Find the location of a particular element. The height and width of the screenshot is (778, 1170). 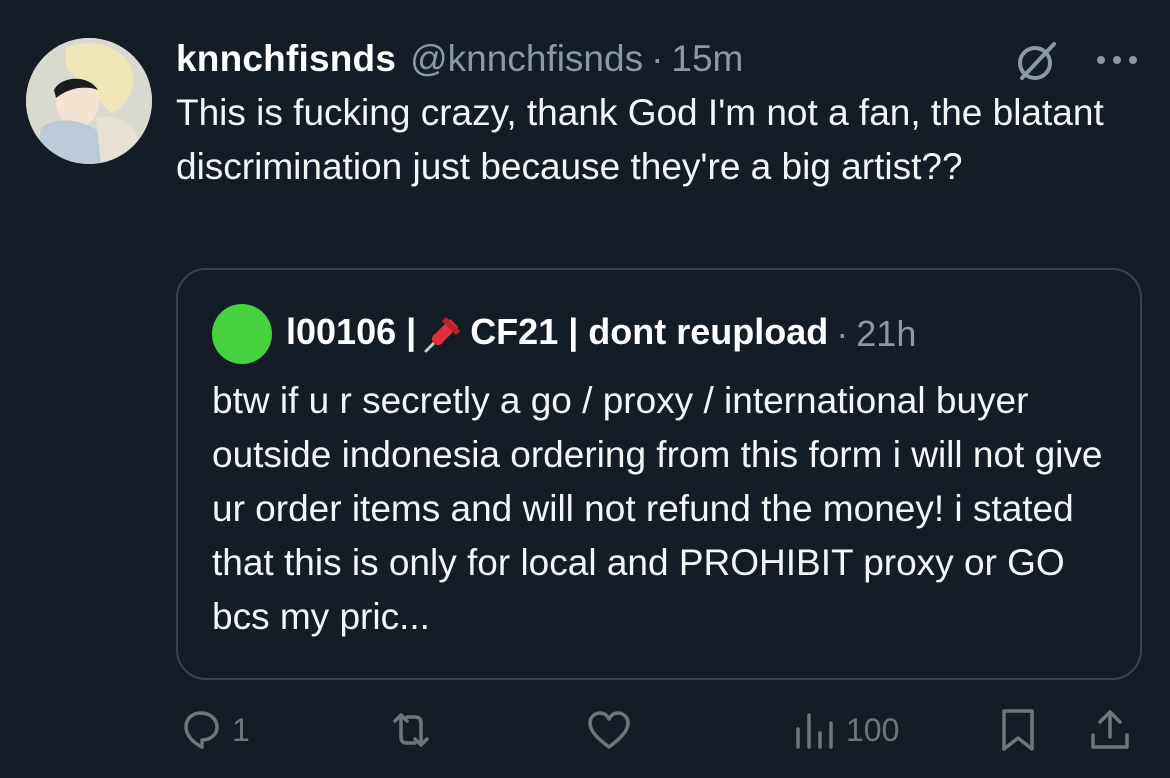

repost-icon is located at coordinates (411, 730).